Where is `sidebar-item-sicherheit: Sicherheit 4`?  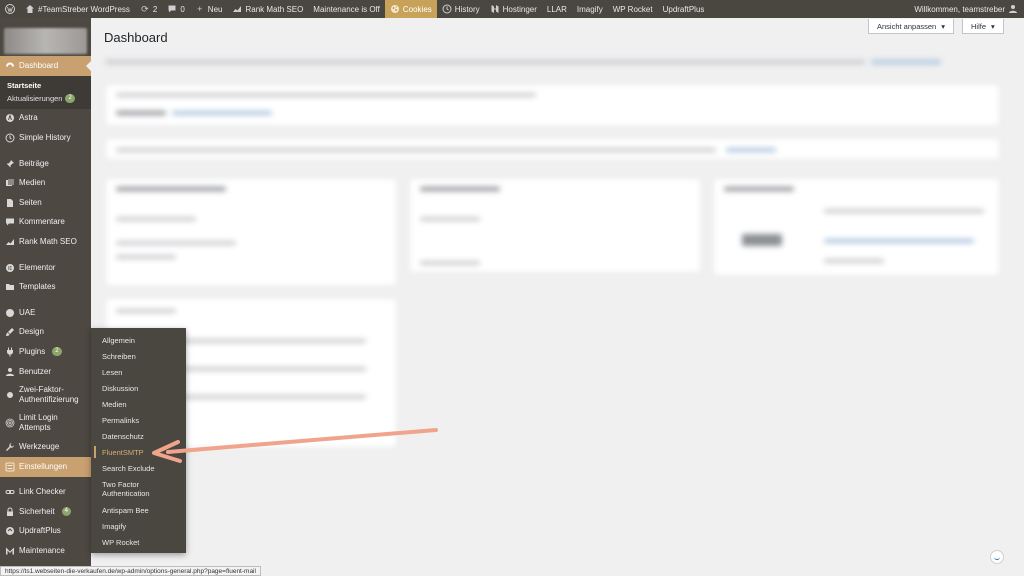 sidebar-item-sicherheit: Sicherheit 4 is located at coordinates (45, 512).